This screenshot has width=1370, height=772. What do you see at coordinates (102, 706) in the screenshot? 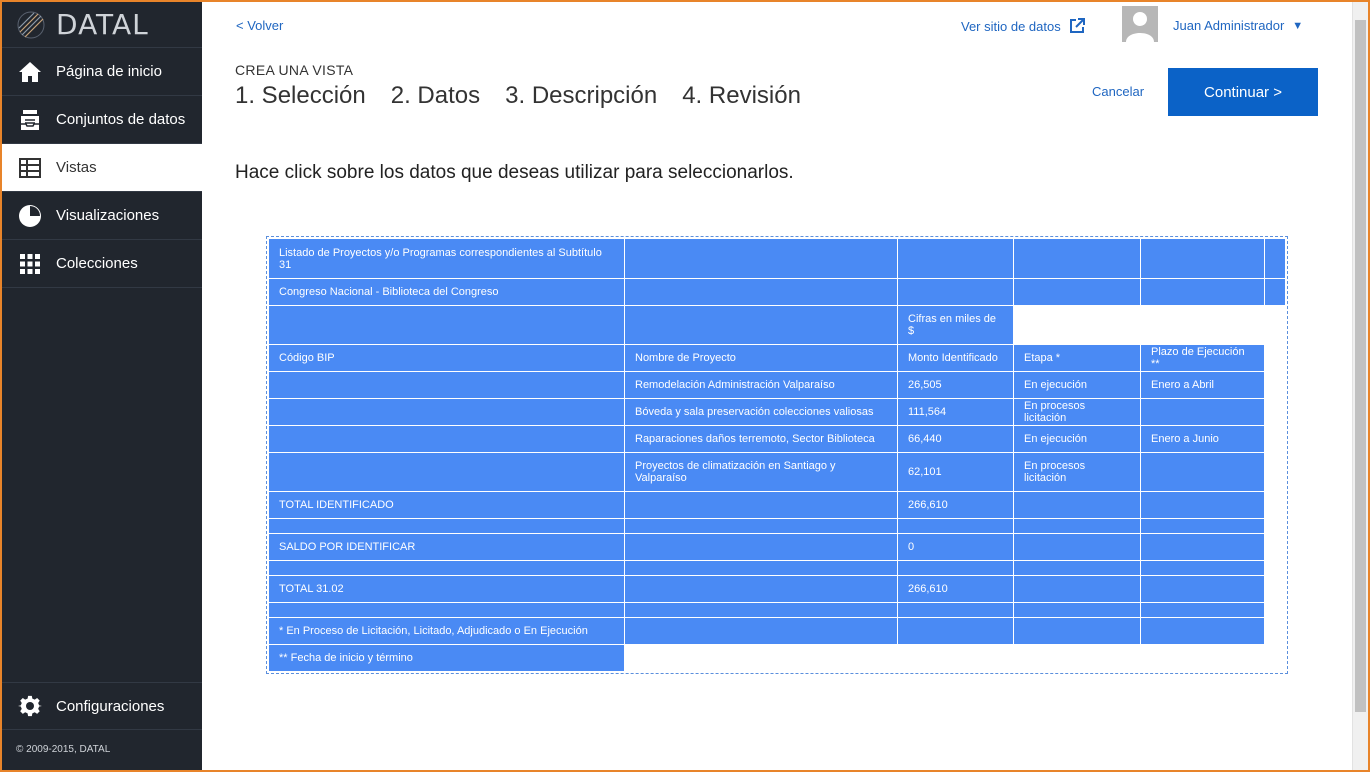
I see `sidebar-item-settings: Configuraciones` at bounding box center [102, 706].